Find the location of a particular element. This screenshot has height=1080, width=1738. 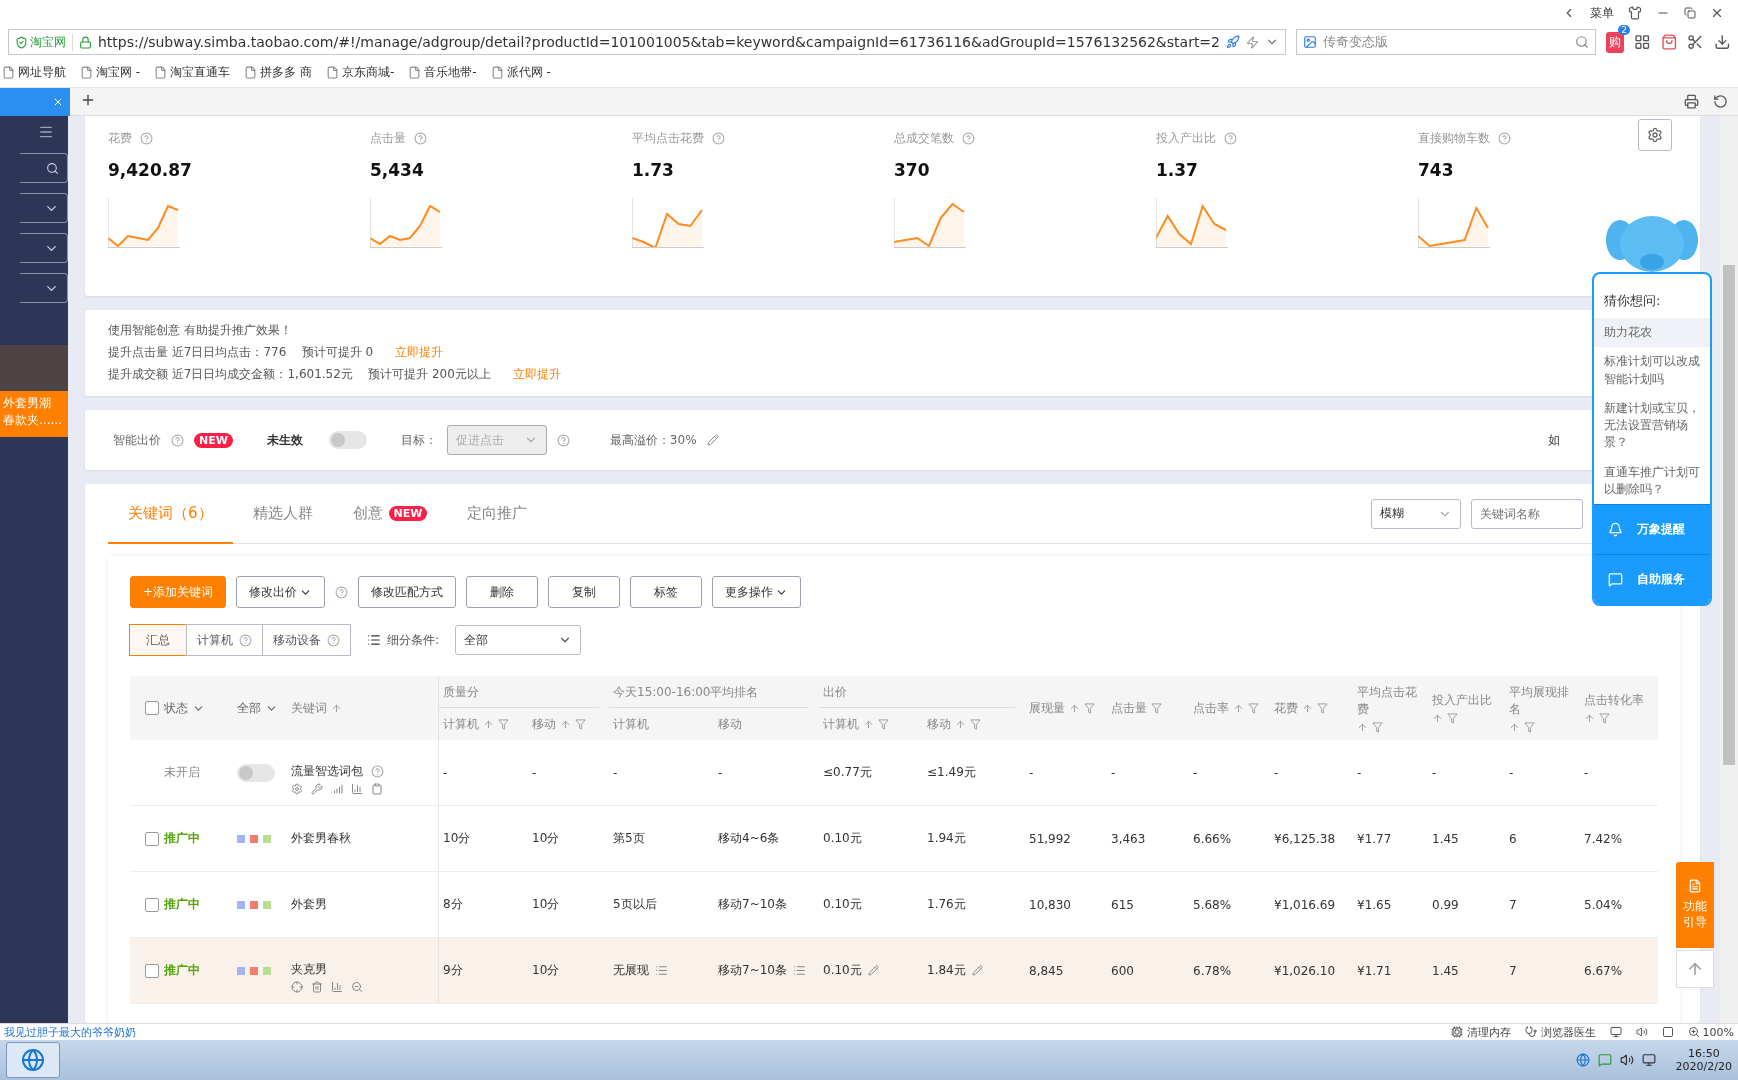

status-tool: 清理内存 is located at coordinates (1488, 1032).